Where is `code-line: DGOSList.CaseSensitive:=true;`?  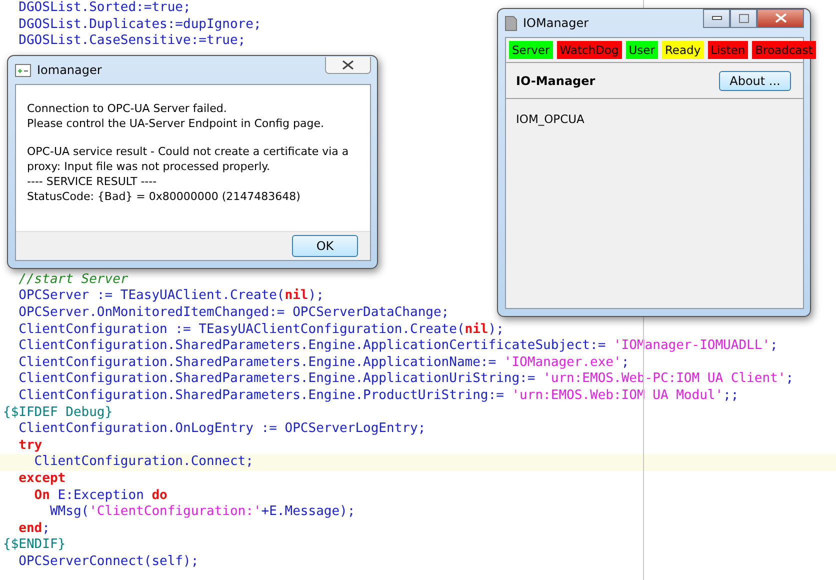
code-line: DGOSList.CaseSensitive:=true; is located at coordinates (132, 41).